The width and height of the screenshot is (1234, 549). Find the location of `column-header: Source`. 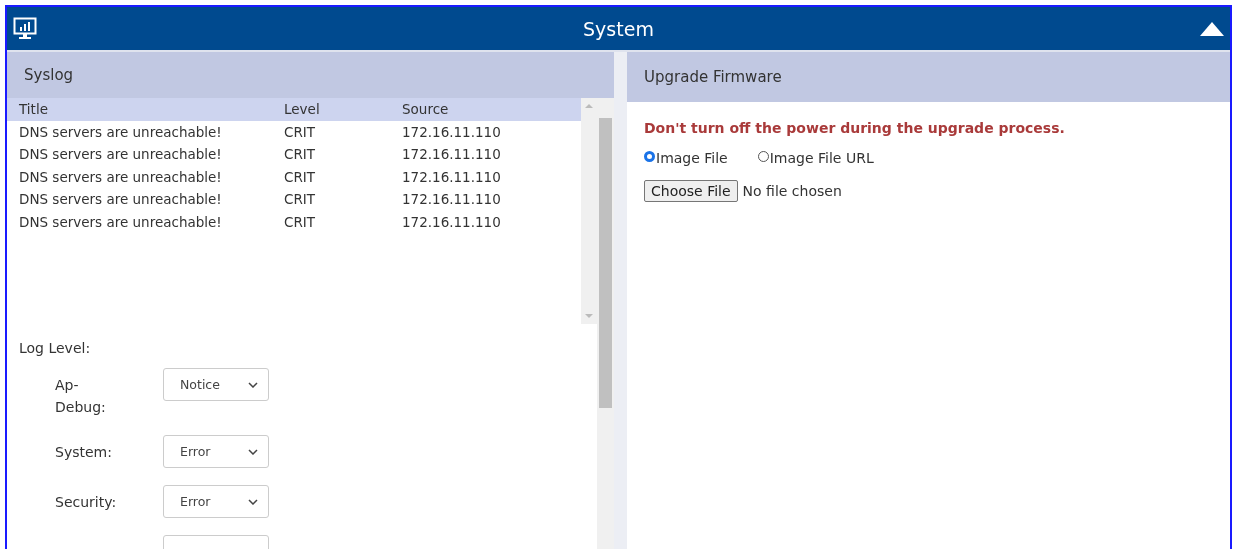

column-header: Source is located at coordinates (426, 109).